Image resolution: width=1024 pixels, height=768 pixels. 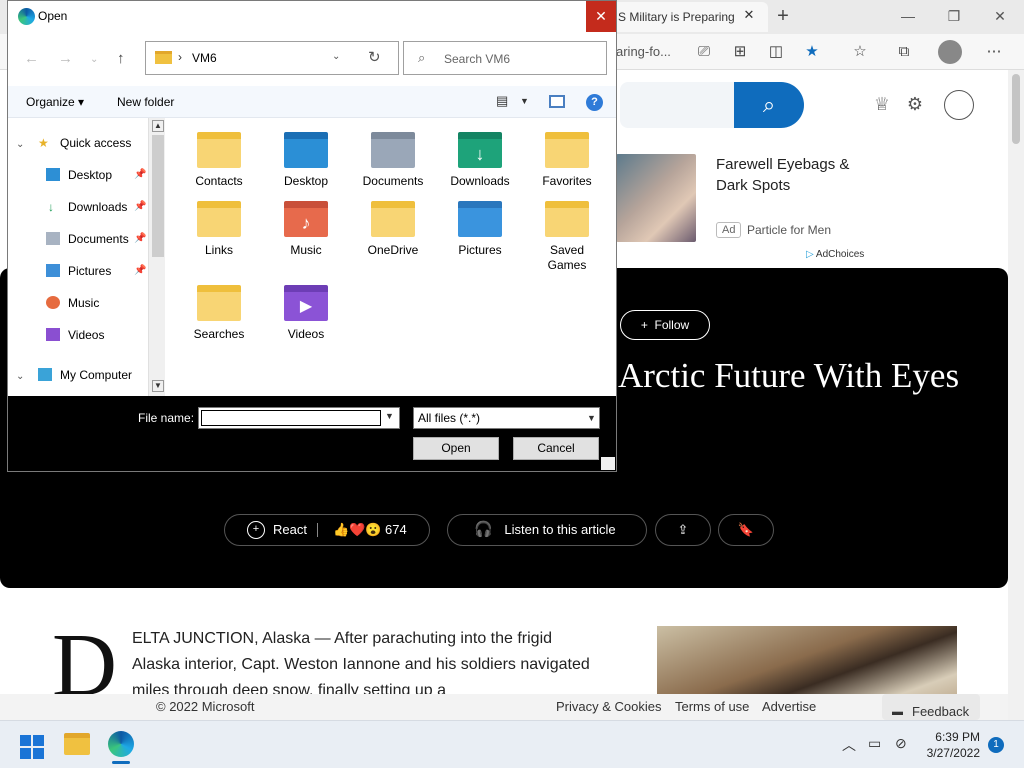 I want to click on view-icon: ▤, so click(x=502, y=101).